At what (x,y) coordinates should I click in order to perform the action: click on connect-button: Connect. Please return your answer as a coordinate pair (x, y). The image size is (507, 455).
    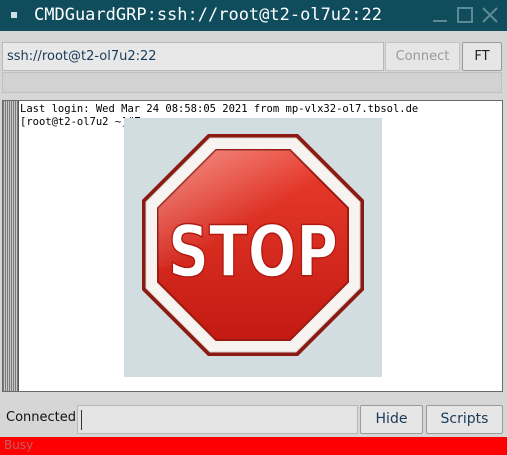
    Looking at the image, I should click on (422, 56).